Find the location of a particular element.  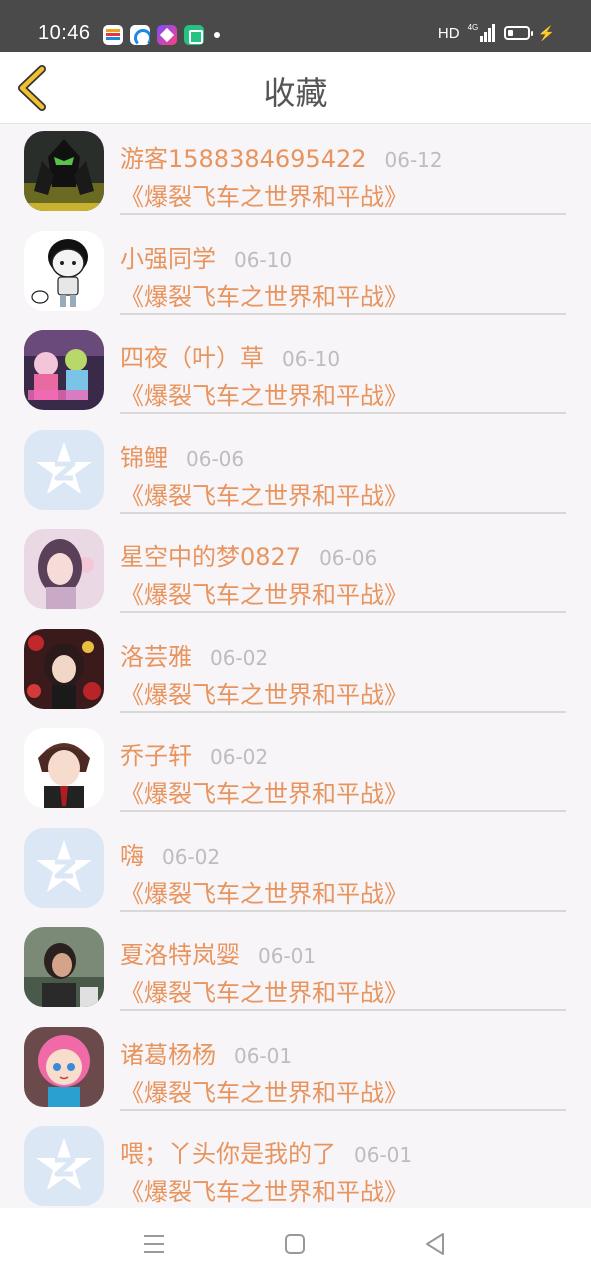

favorite-row: 乔子轩 06-02 《爆裂飞车之世界和平战》 is located at coordinates (295, 772).